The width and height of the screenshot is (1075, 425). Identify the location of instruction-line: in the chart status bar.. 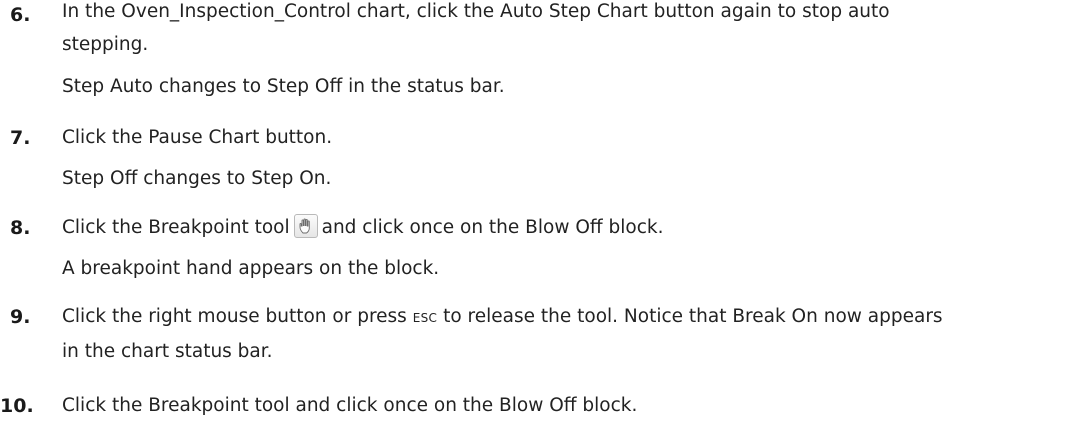
(167, 351).